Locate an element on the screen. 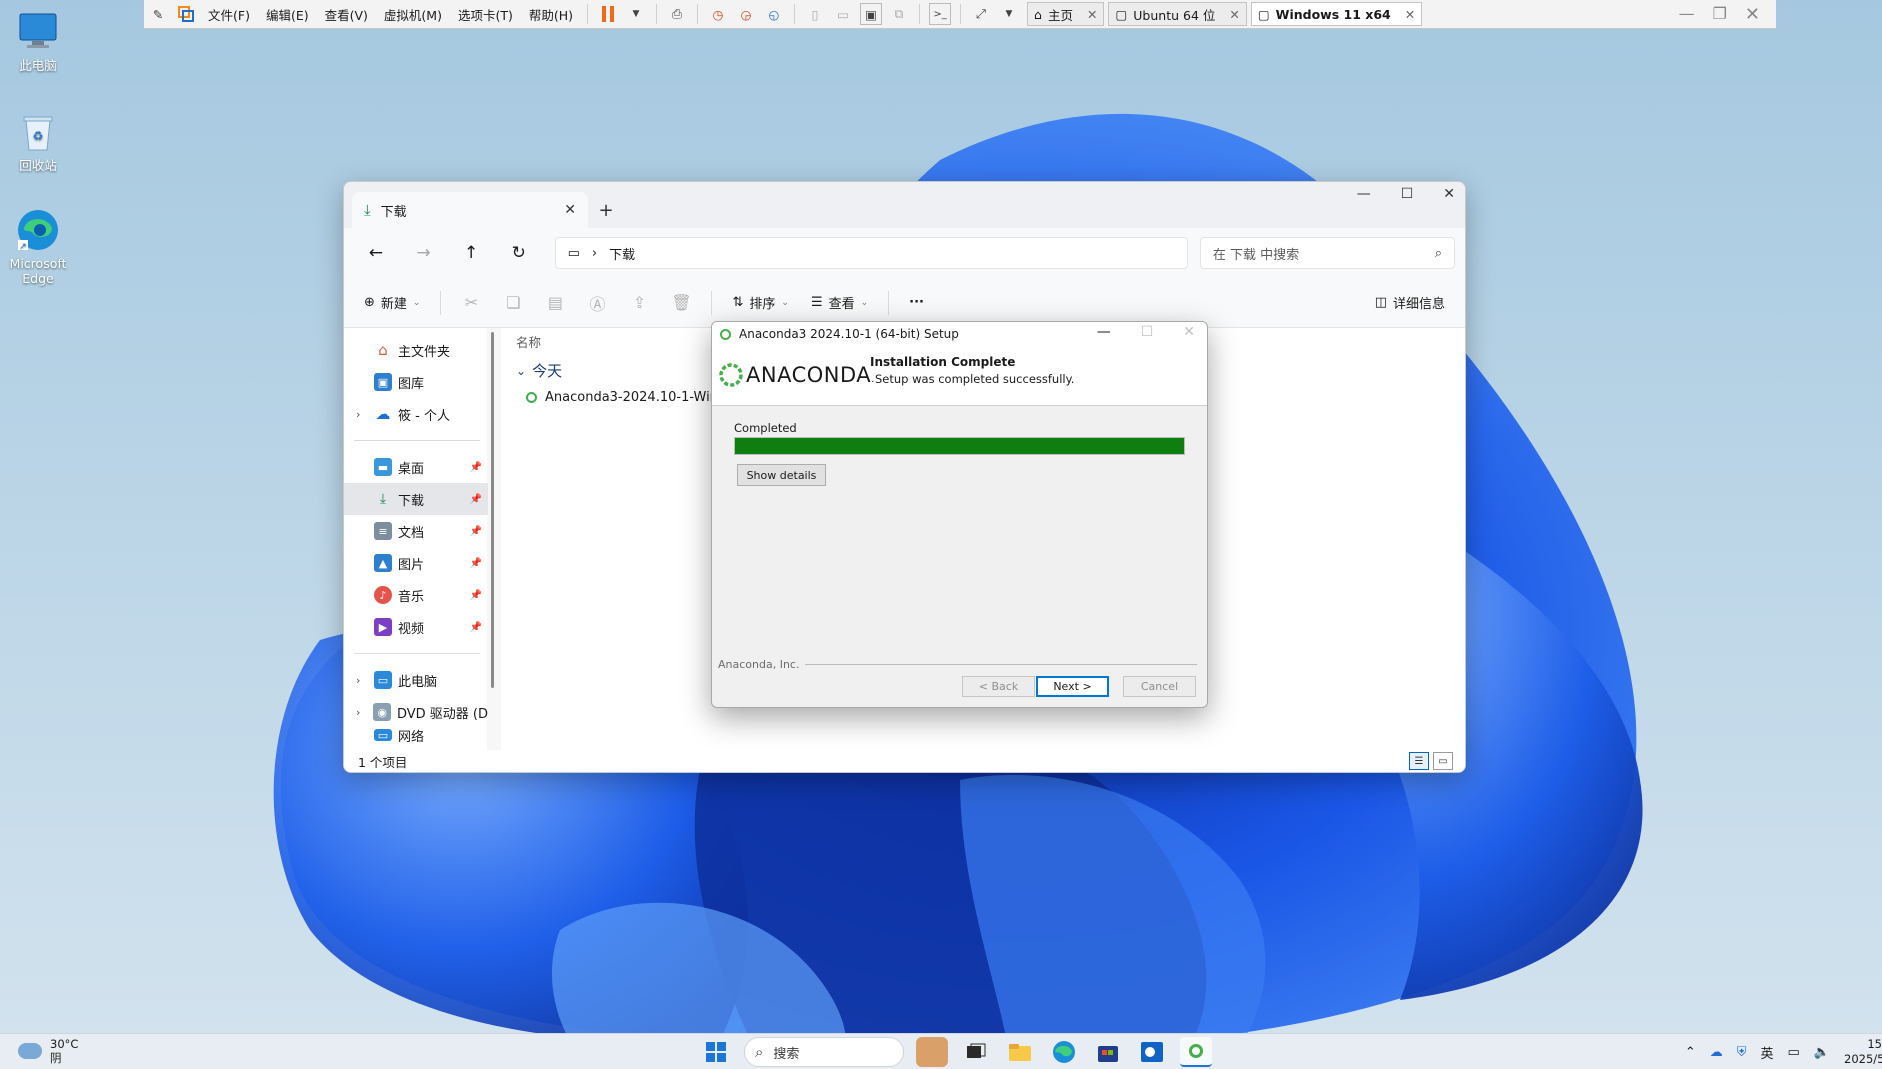  widgets-app-icon is located at coordinates (932, 1052).